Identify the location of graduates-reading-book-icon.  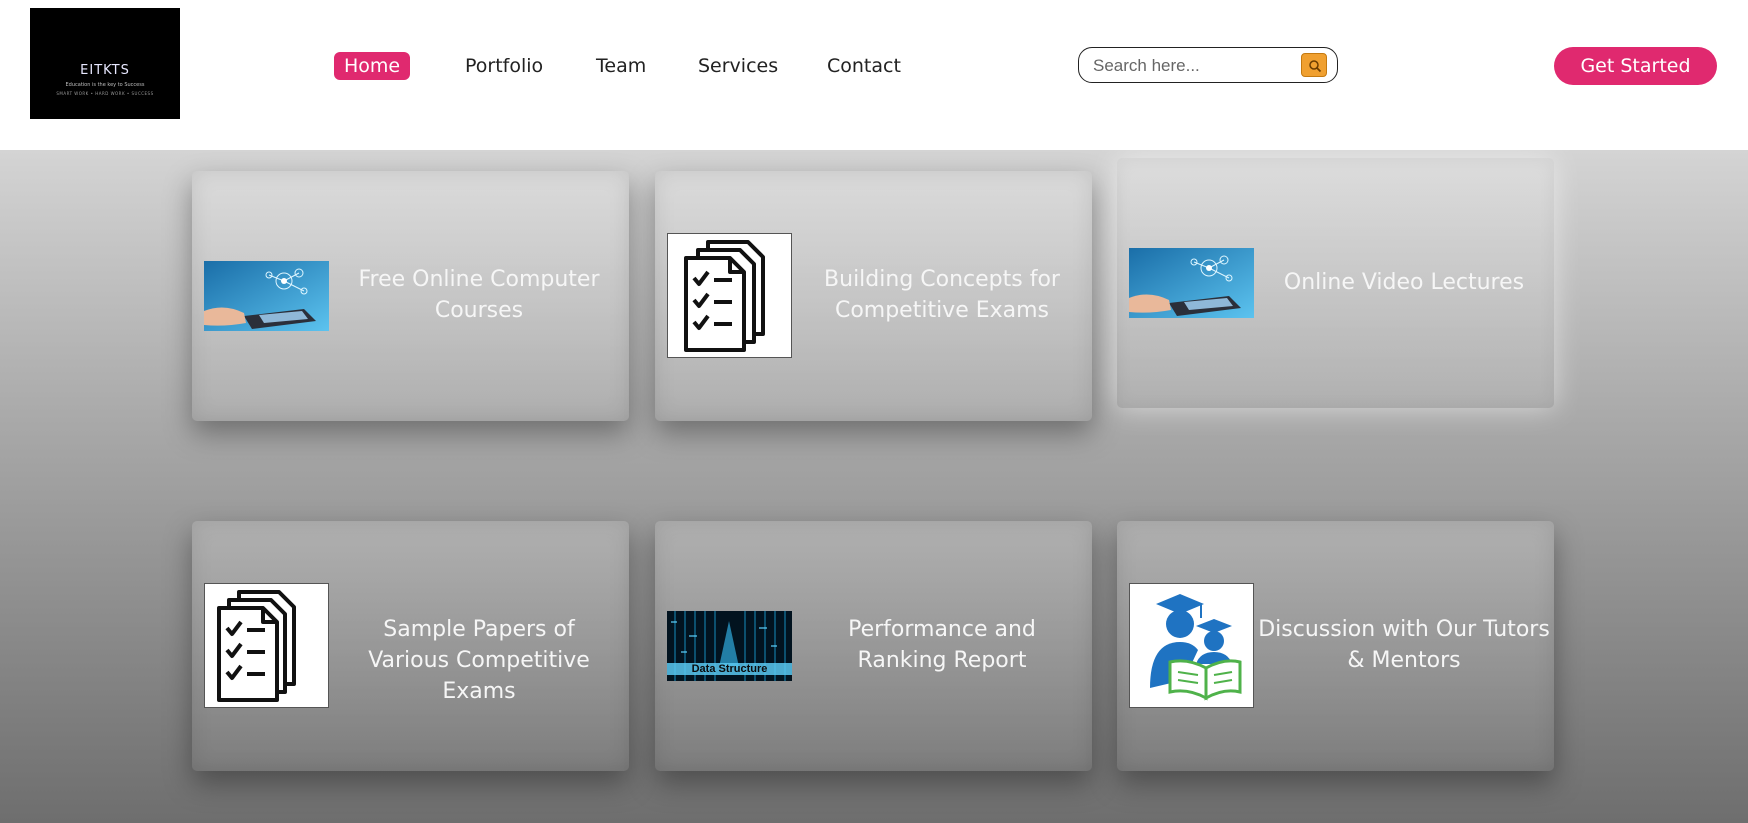
(1191, 645).